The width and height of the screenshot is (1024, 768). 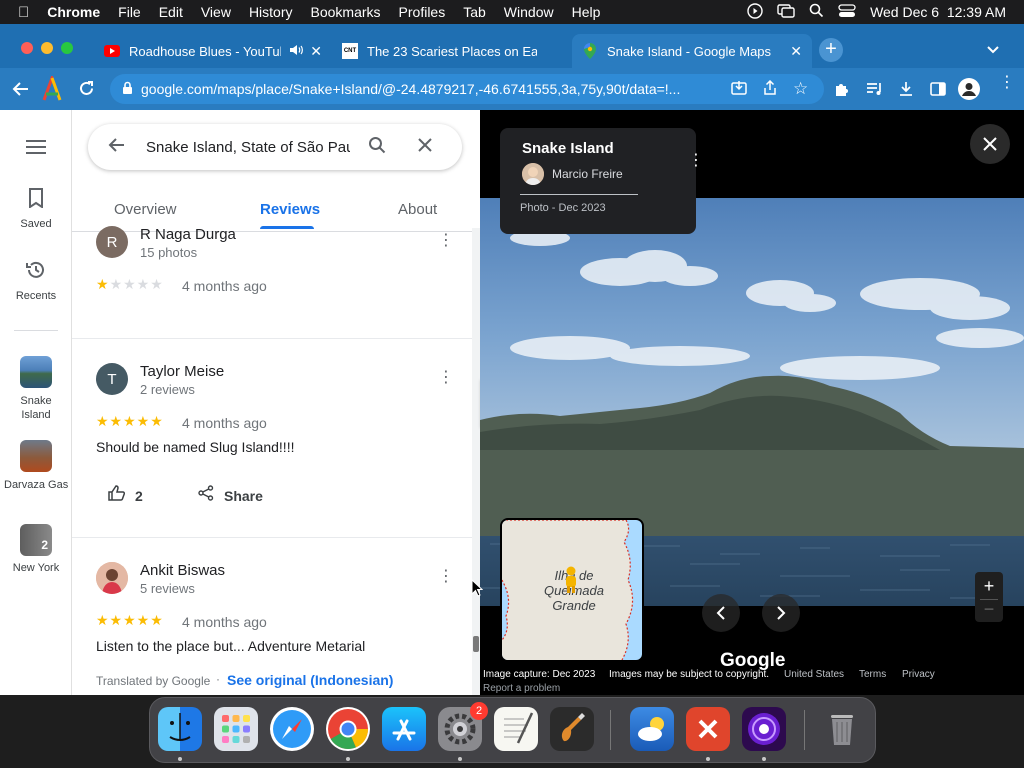 What do you see at coordinates (73, 12) in the screenshot?
I see `app-menu-chrome: Chrome` at bounding box center [73, 12].